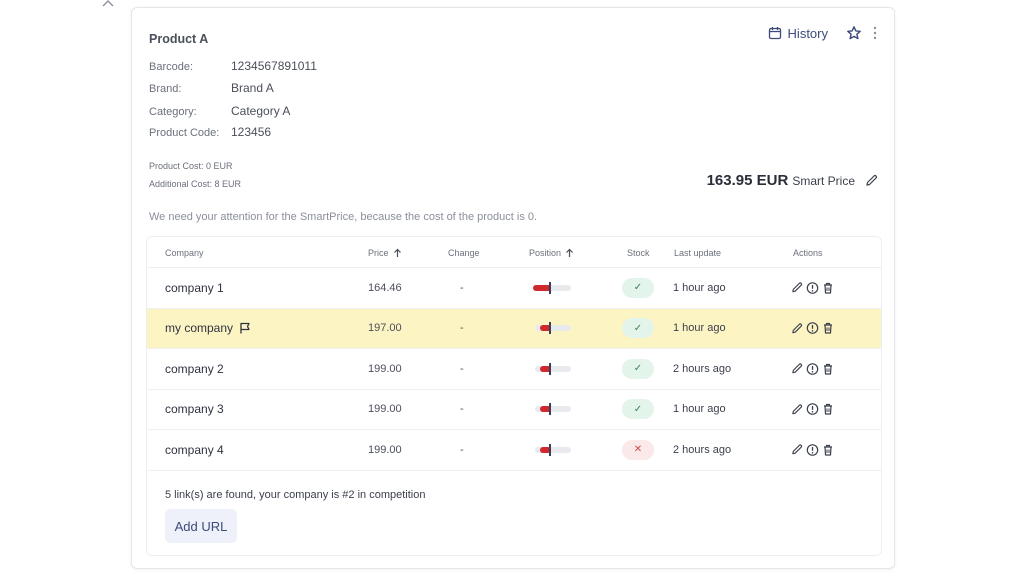  Describe the element at coordinates (194, 287) in the screenshot. I see `company-name: company 1` at that location.